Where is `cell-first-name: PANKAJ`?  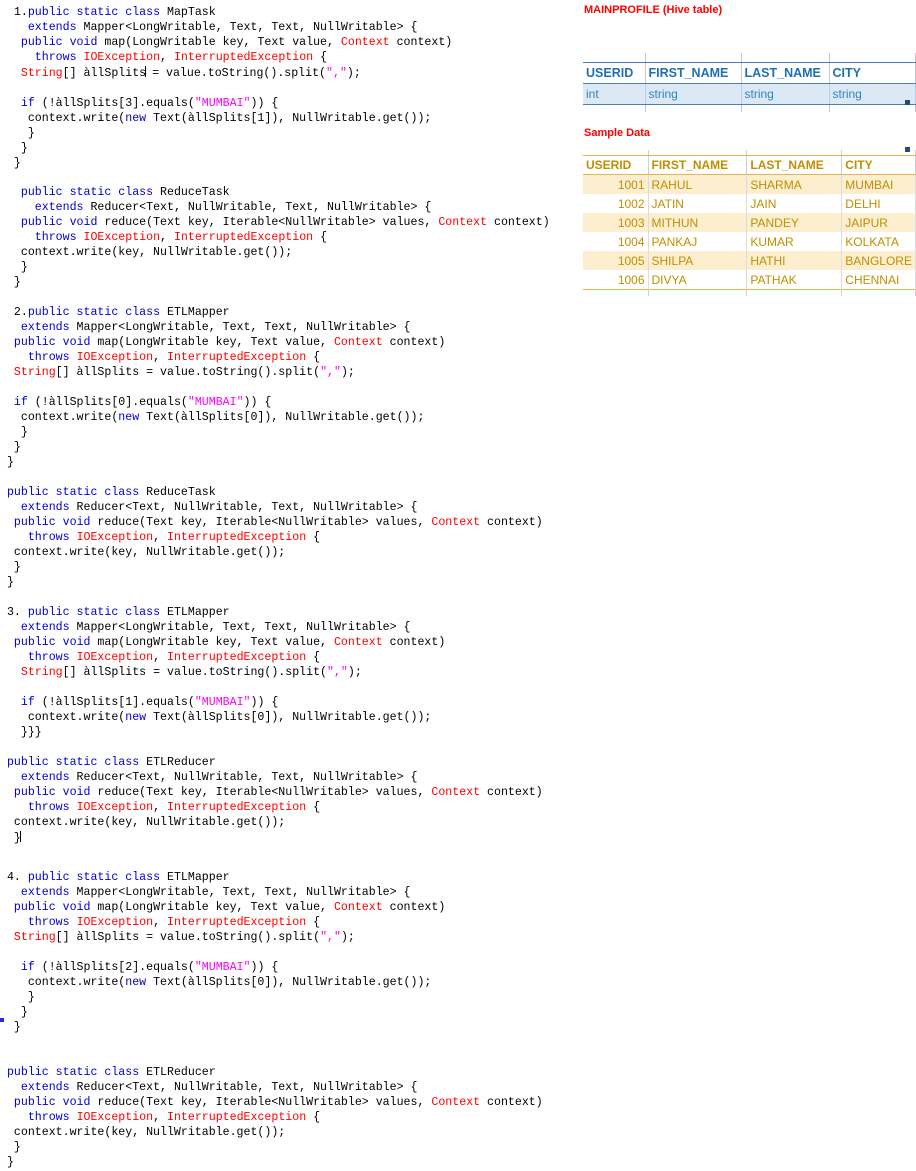 cell-first-name: PANKAJ is located at coordinates (698, 241).